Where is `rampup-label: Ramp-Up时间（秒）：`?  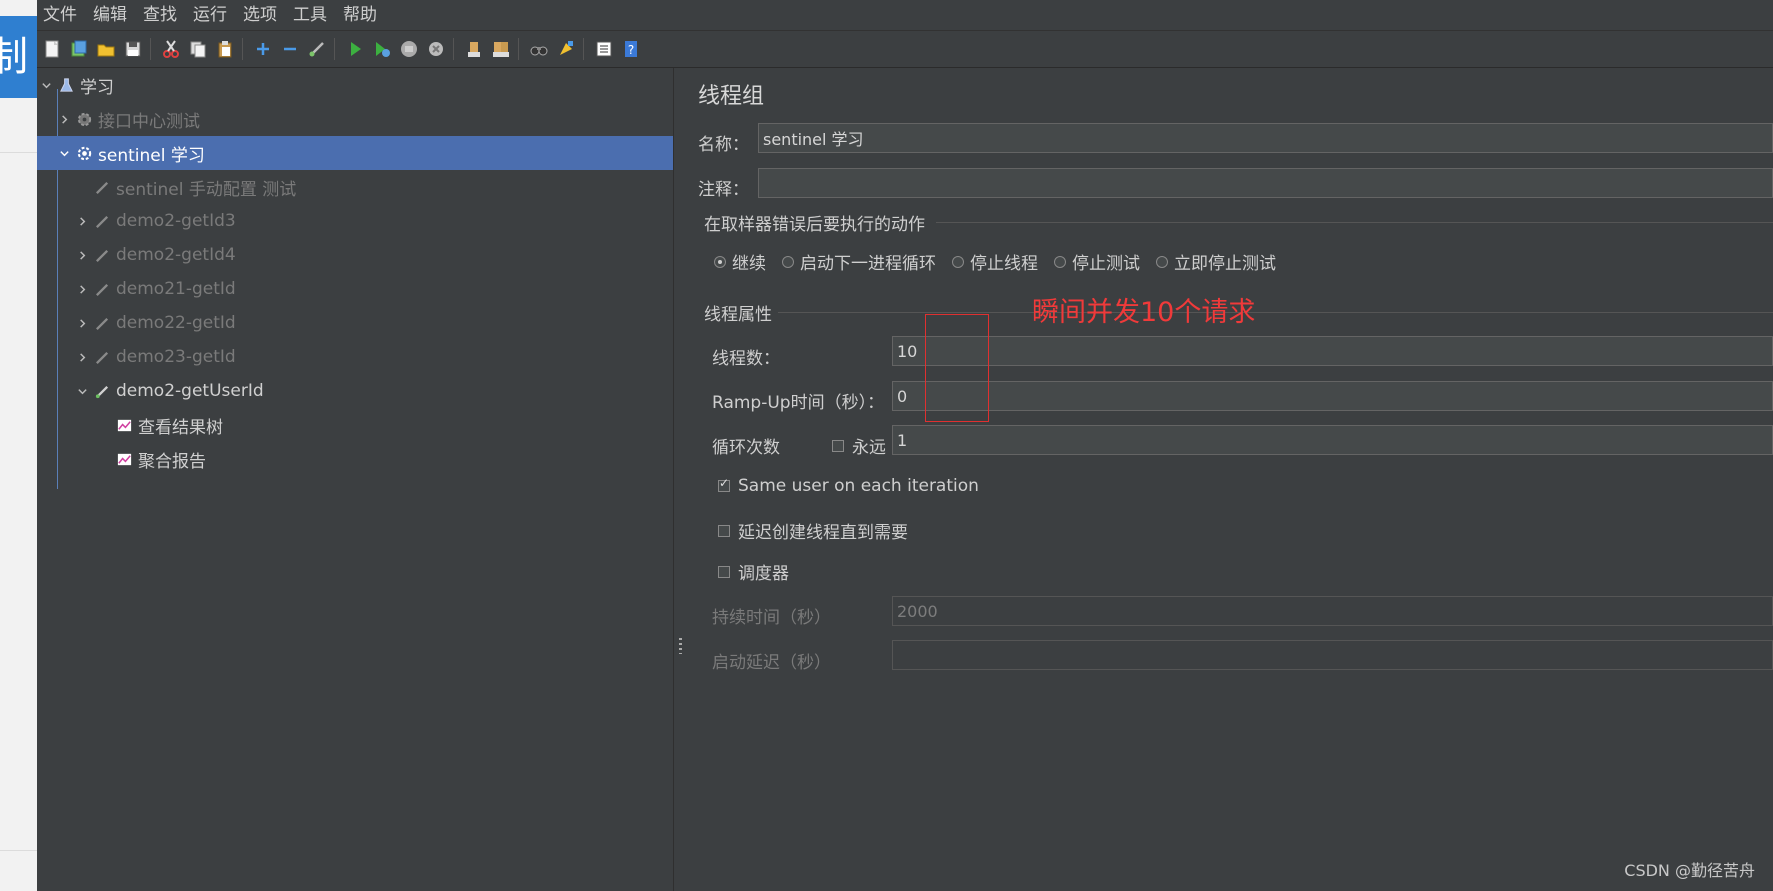 rampup-label: Ramp-Up时间（秒）： is located at coordinates (798, 403).